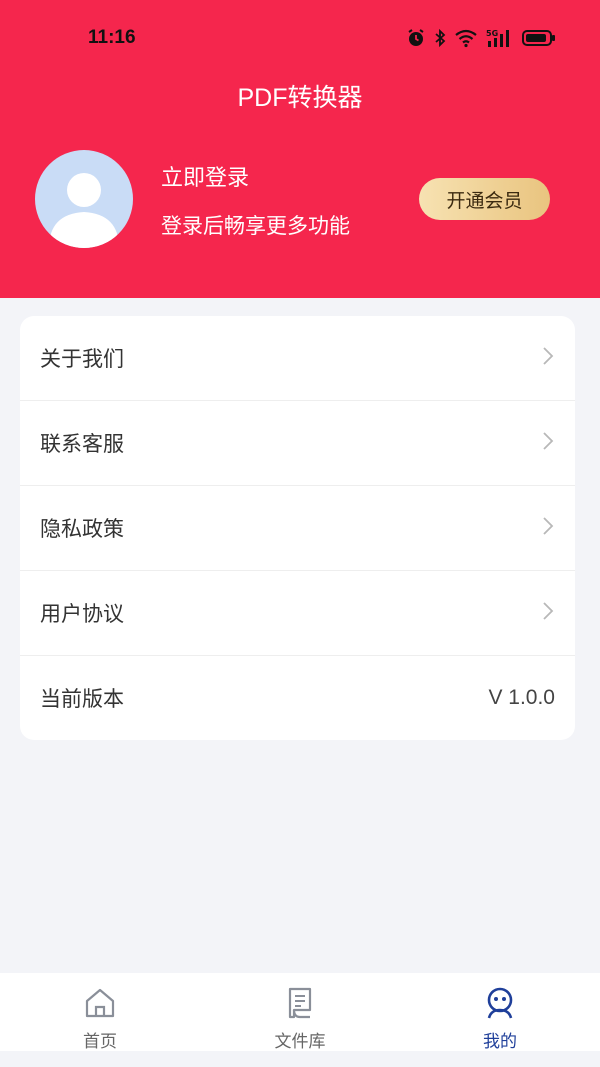 Image resolution: width=600 pixels, height=1067 pixels. What do you see at coordinates (500, 1042) in the screenshot?
I see `tab-label: 我的` at bounding box center [500, 1042].